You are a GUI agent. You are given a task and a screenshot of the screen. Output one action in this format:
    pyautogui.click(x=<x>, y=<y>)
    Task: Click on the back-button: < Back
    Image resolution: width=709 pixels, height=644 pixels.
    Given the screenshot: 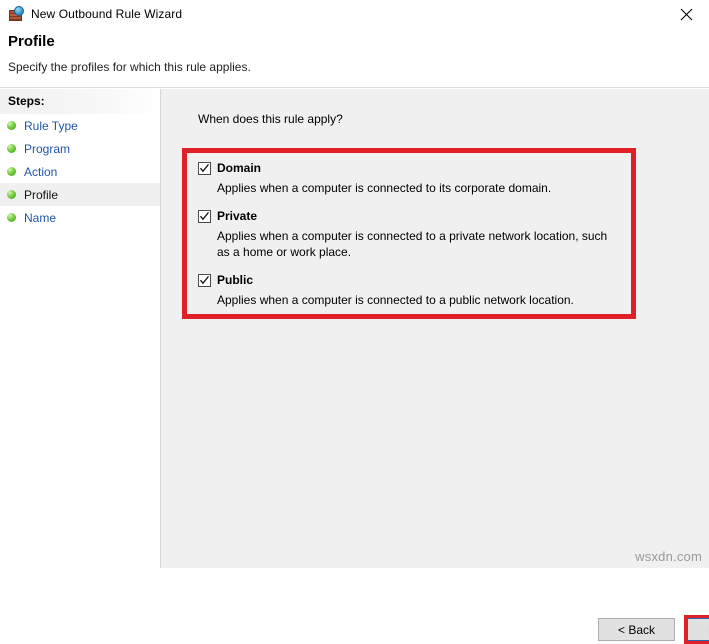 What is the action you would take?
    pyautogui.click(x=636, y=629)
    